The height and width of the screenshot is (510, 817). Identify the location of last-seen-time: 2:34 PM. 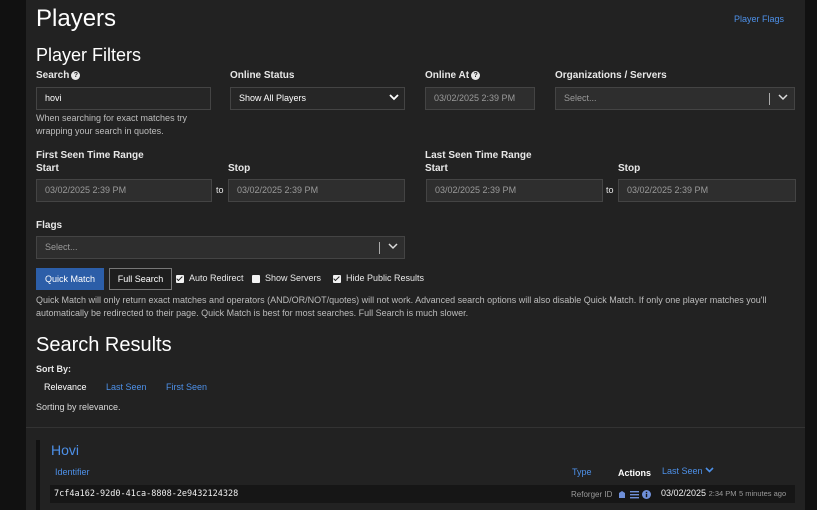
(722, 493).